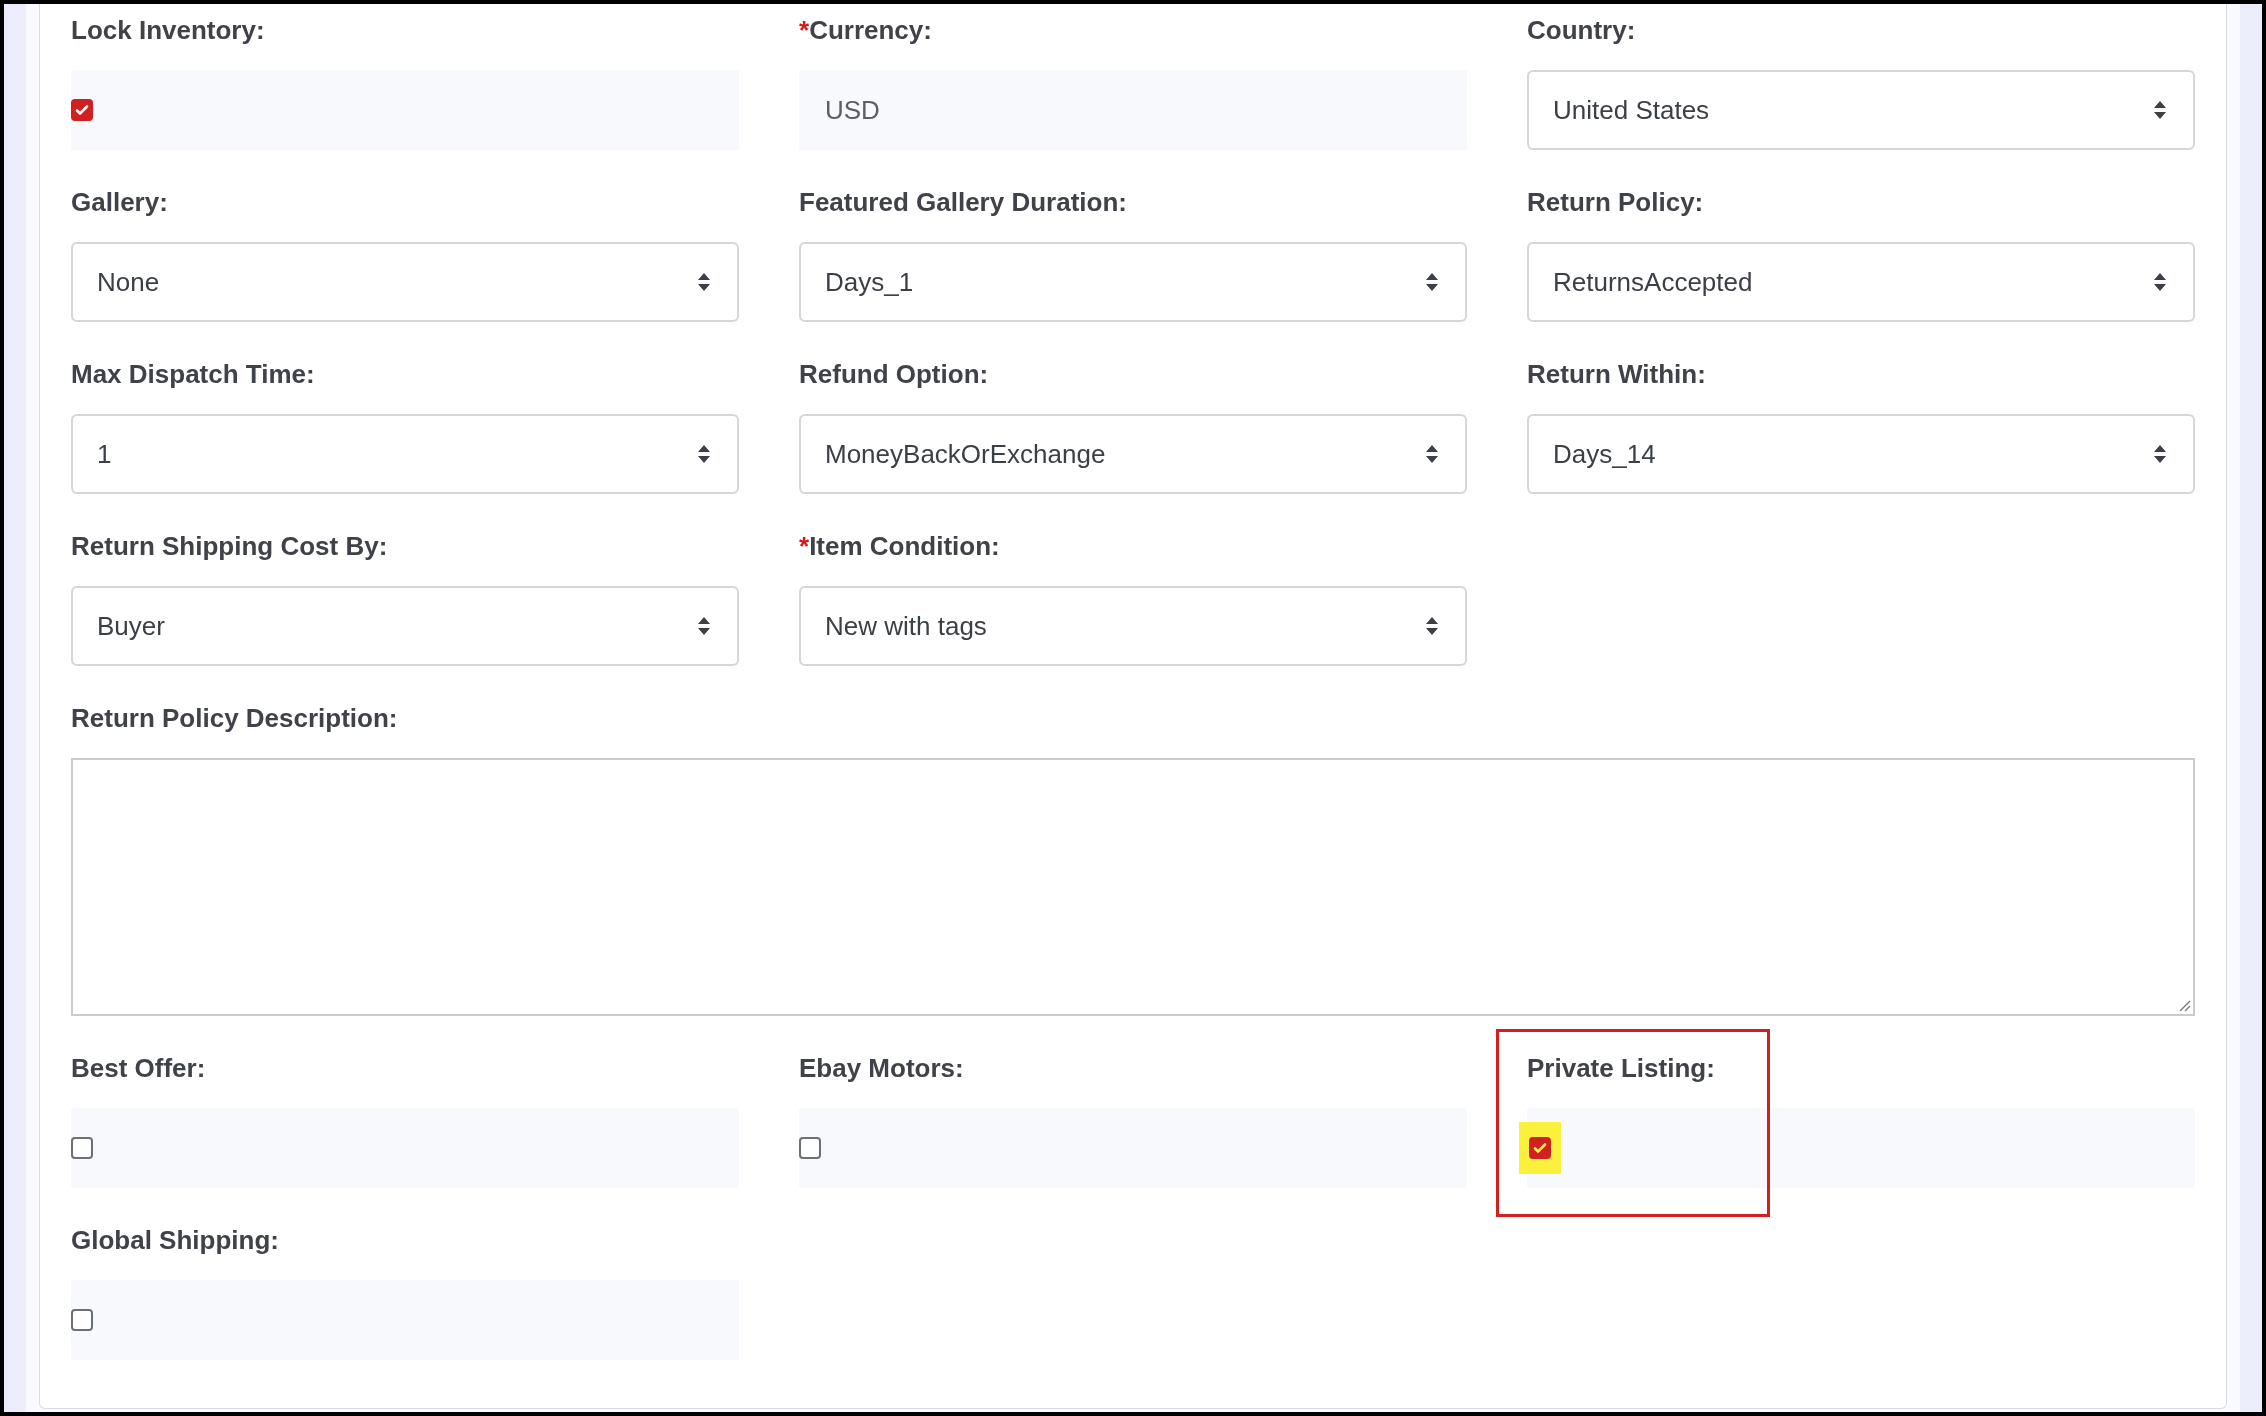  What do you see at coordinates (1133, 626) in the screenshot?
I see `select-field: New with tags` at bounding box center [1133, 626].